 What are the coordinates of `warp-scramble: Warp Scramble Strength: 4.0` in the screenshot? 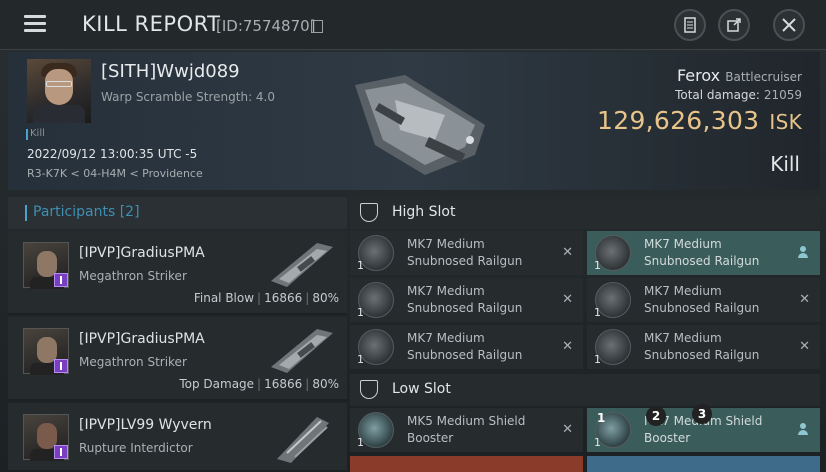 It's located at (188, 97).